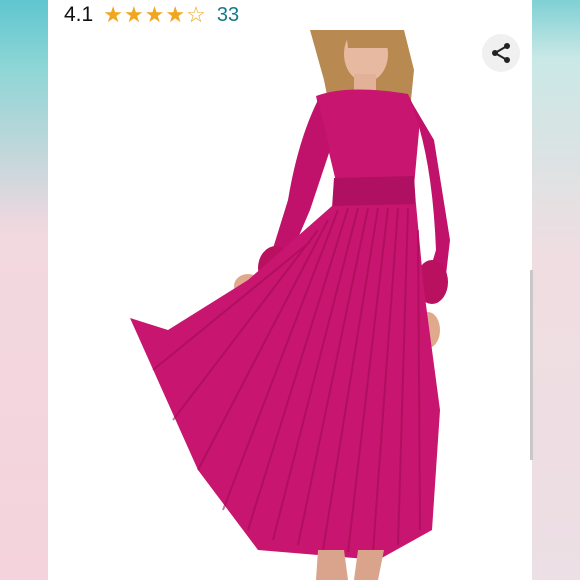  Describe the element at coordinates (79, 14) in the screenshot. I see `rating-score: 4.1` at that location.